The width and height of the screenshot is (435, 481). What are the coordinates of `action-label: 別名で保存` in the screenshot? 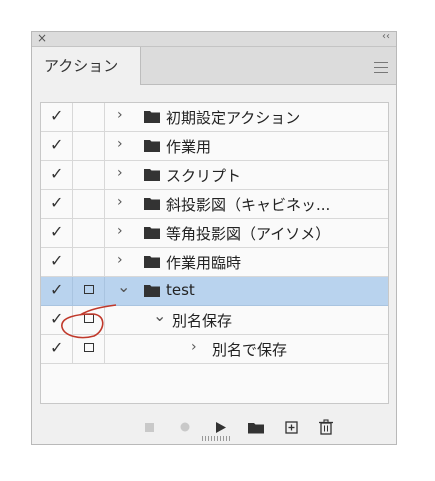 It's located at (250, 350).